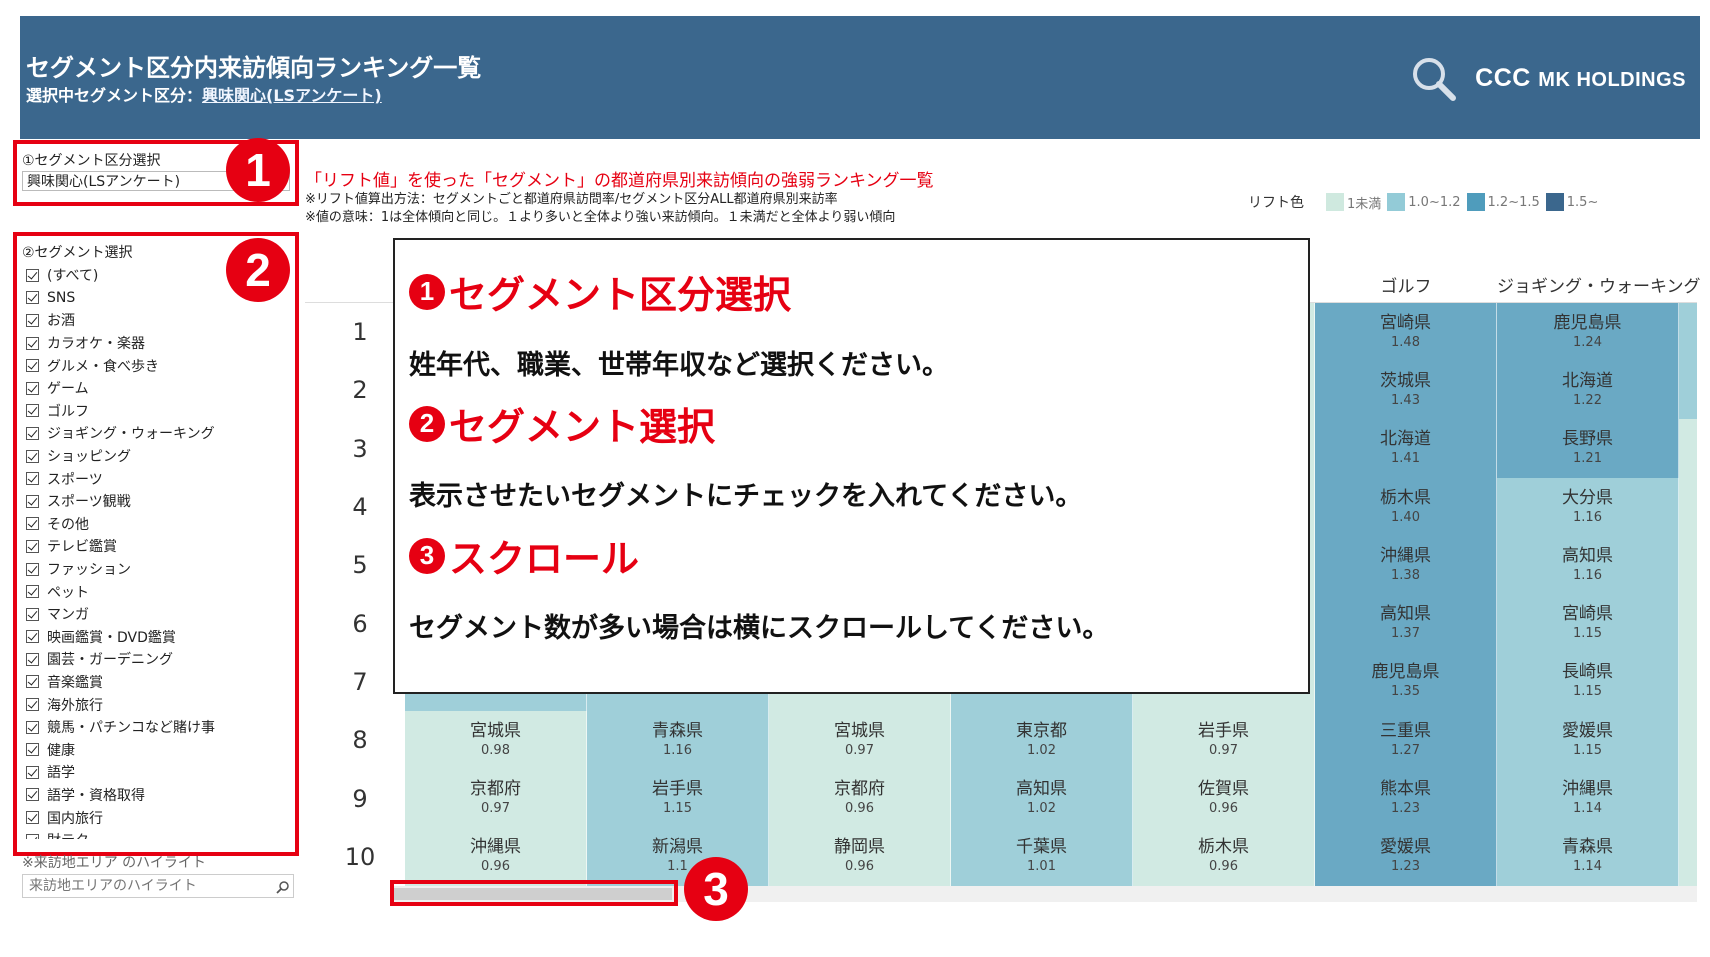 The image size is (1710, 957). Describe the element at coordinates (1588, 856) in the screenshot. I see `ranking-cell: 青森県 1.14` at that location.